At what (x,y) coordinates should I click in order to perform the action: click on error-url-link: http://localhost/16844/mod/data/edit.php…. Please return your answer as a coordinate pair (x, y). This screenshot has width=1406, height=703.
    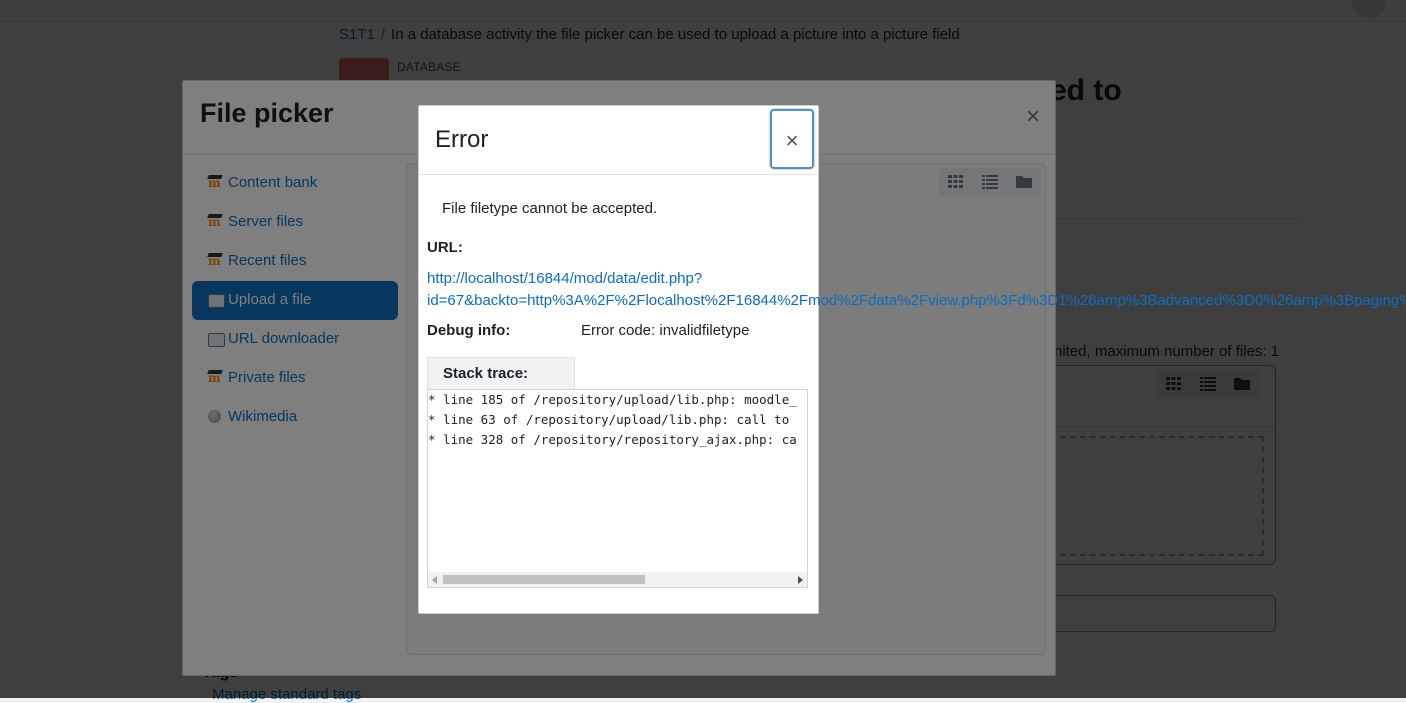
    Looking at the image, I should click on (916, 290).